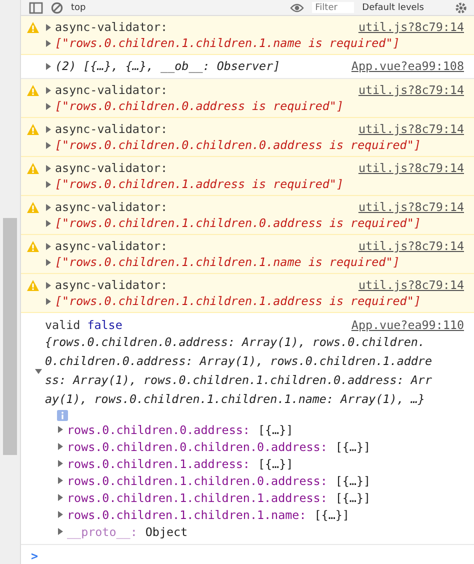 This screenshot has width=474, height=564. I want to click on error-array-text: ["rows.0.children.0.children.0.address is required"], so click(238, 145).